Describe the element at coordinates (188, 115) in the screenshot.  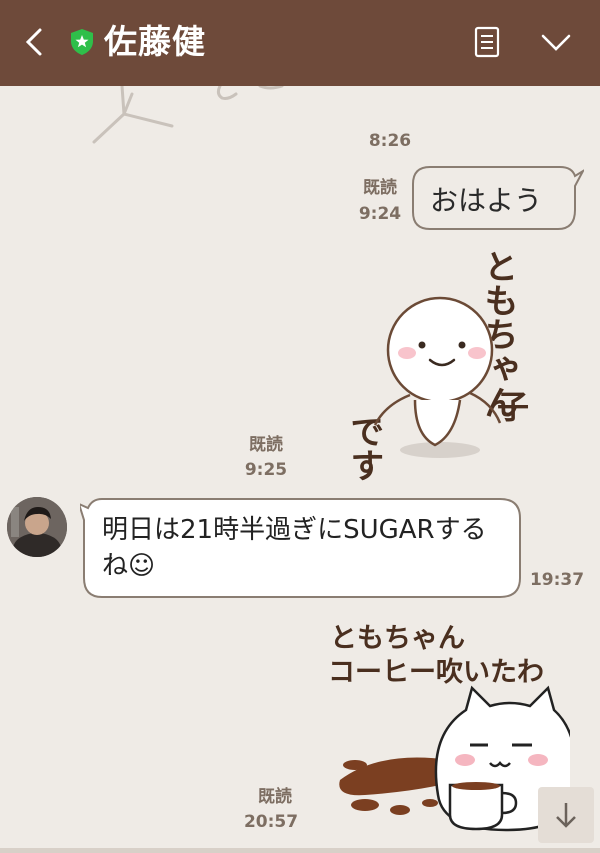
I see `partial-sticker` at that location.